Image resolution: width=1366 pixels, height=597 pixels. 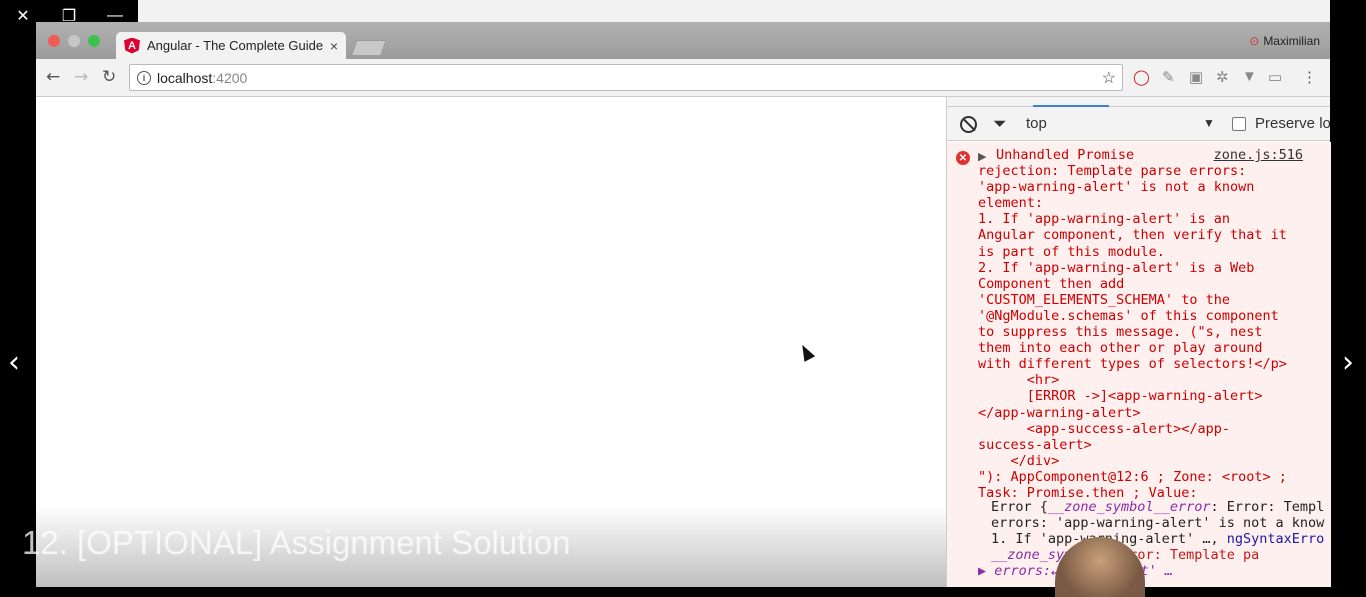 What do you see at coordinates (1348, 293) in the screenshot?
I see `player-right-edge` at bounding box center [1348, 293].